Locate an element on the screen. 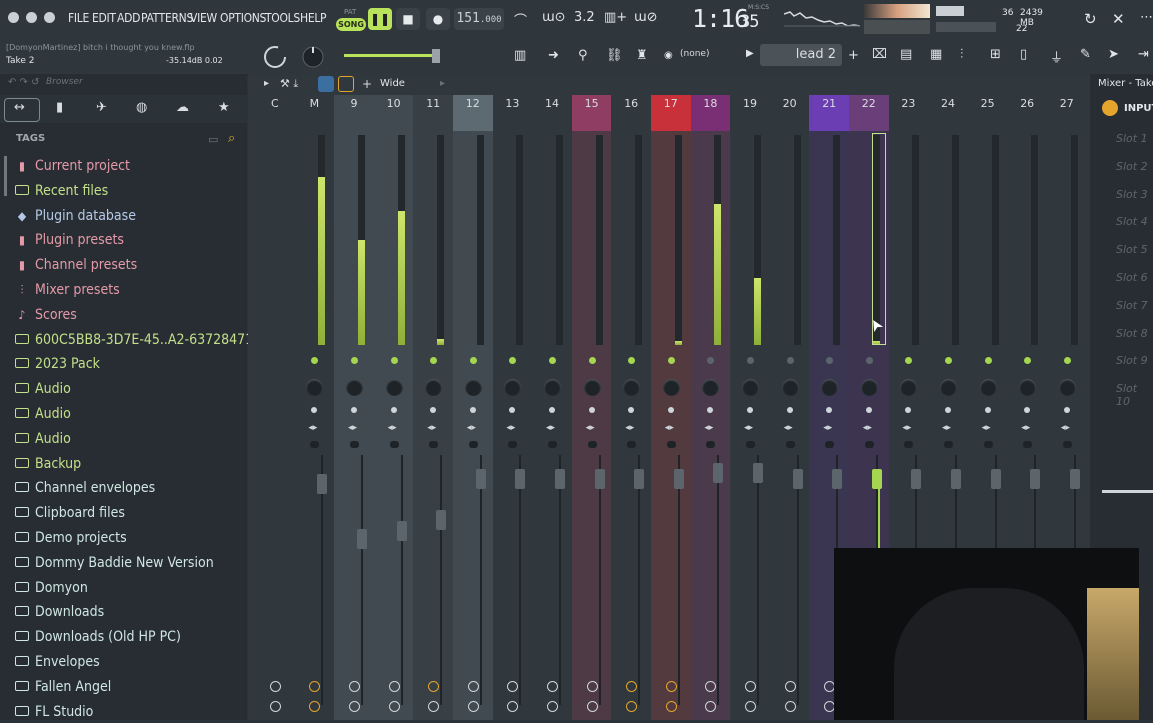  mixer-strip: 12Guitts - Screeching◂▸ is located at coordinates (480, 407).